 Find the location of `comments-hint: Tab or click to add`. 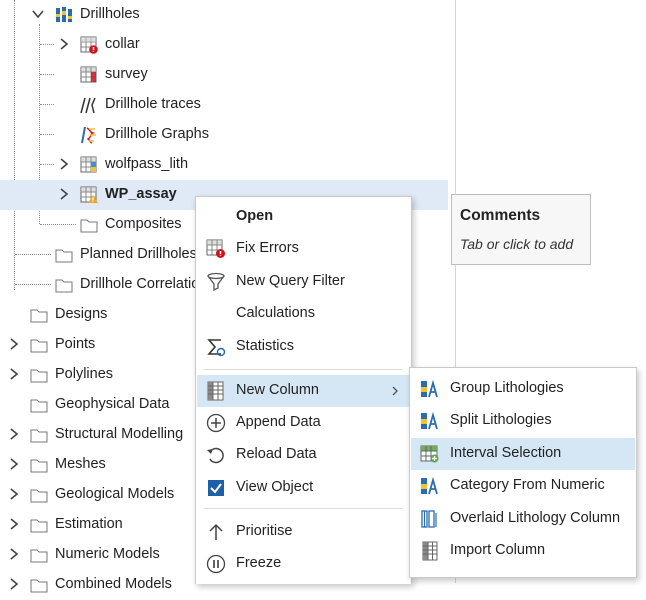

comments-hint: Tab or click to add is located at coordinates (516, 244).